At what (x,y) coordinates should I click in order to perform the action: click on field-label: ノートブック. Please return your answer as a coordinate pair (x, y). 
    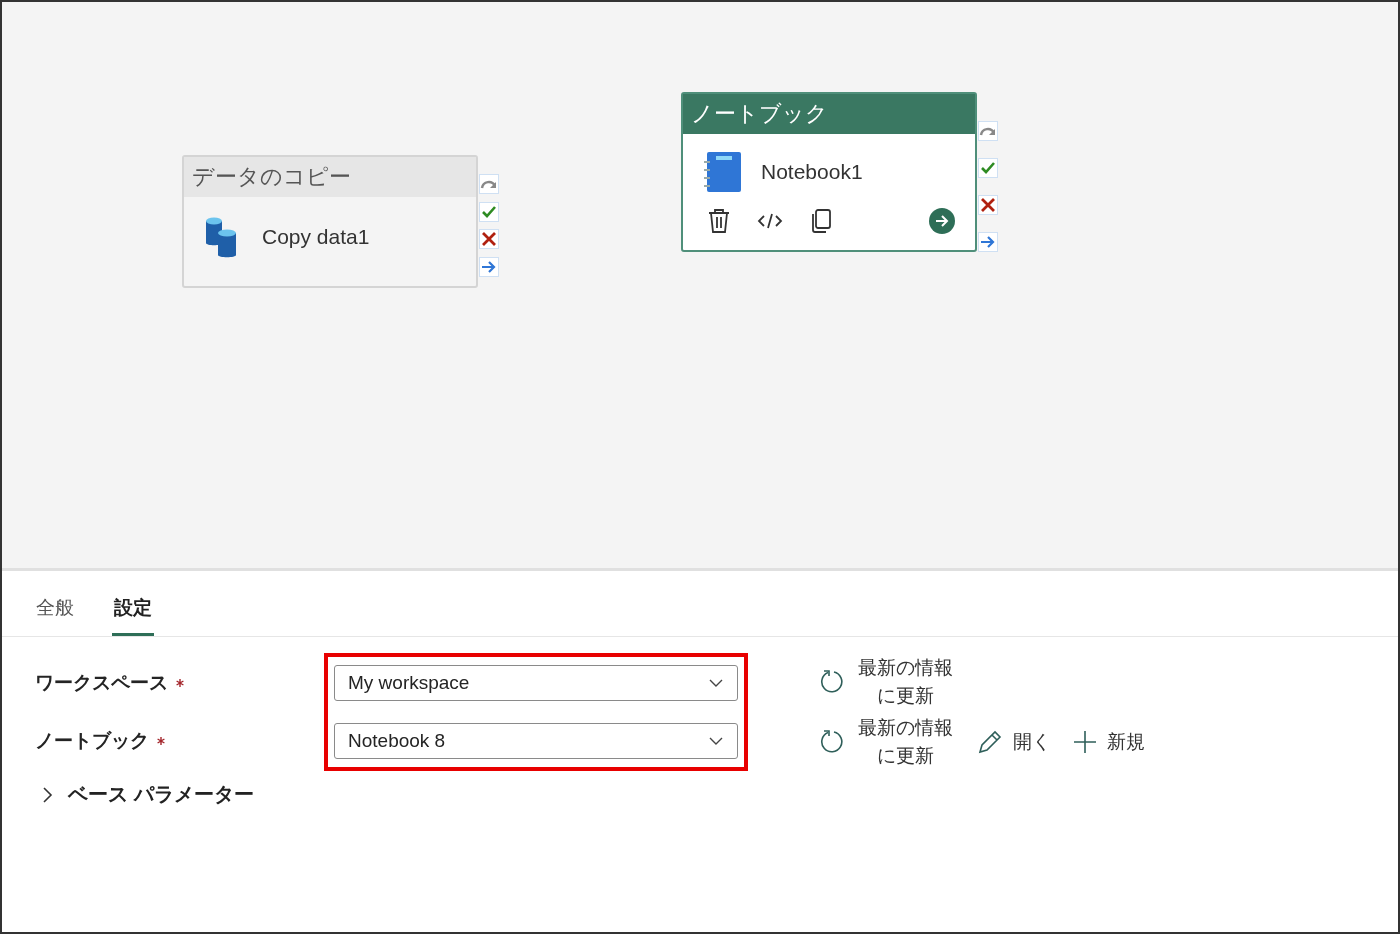
    Looking at the image, I should click on (92, 741).